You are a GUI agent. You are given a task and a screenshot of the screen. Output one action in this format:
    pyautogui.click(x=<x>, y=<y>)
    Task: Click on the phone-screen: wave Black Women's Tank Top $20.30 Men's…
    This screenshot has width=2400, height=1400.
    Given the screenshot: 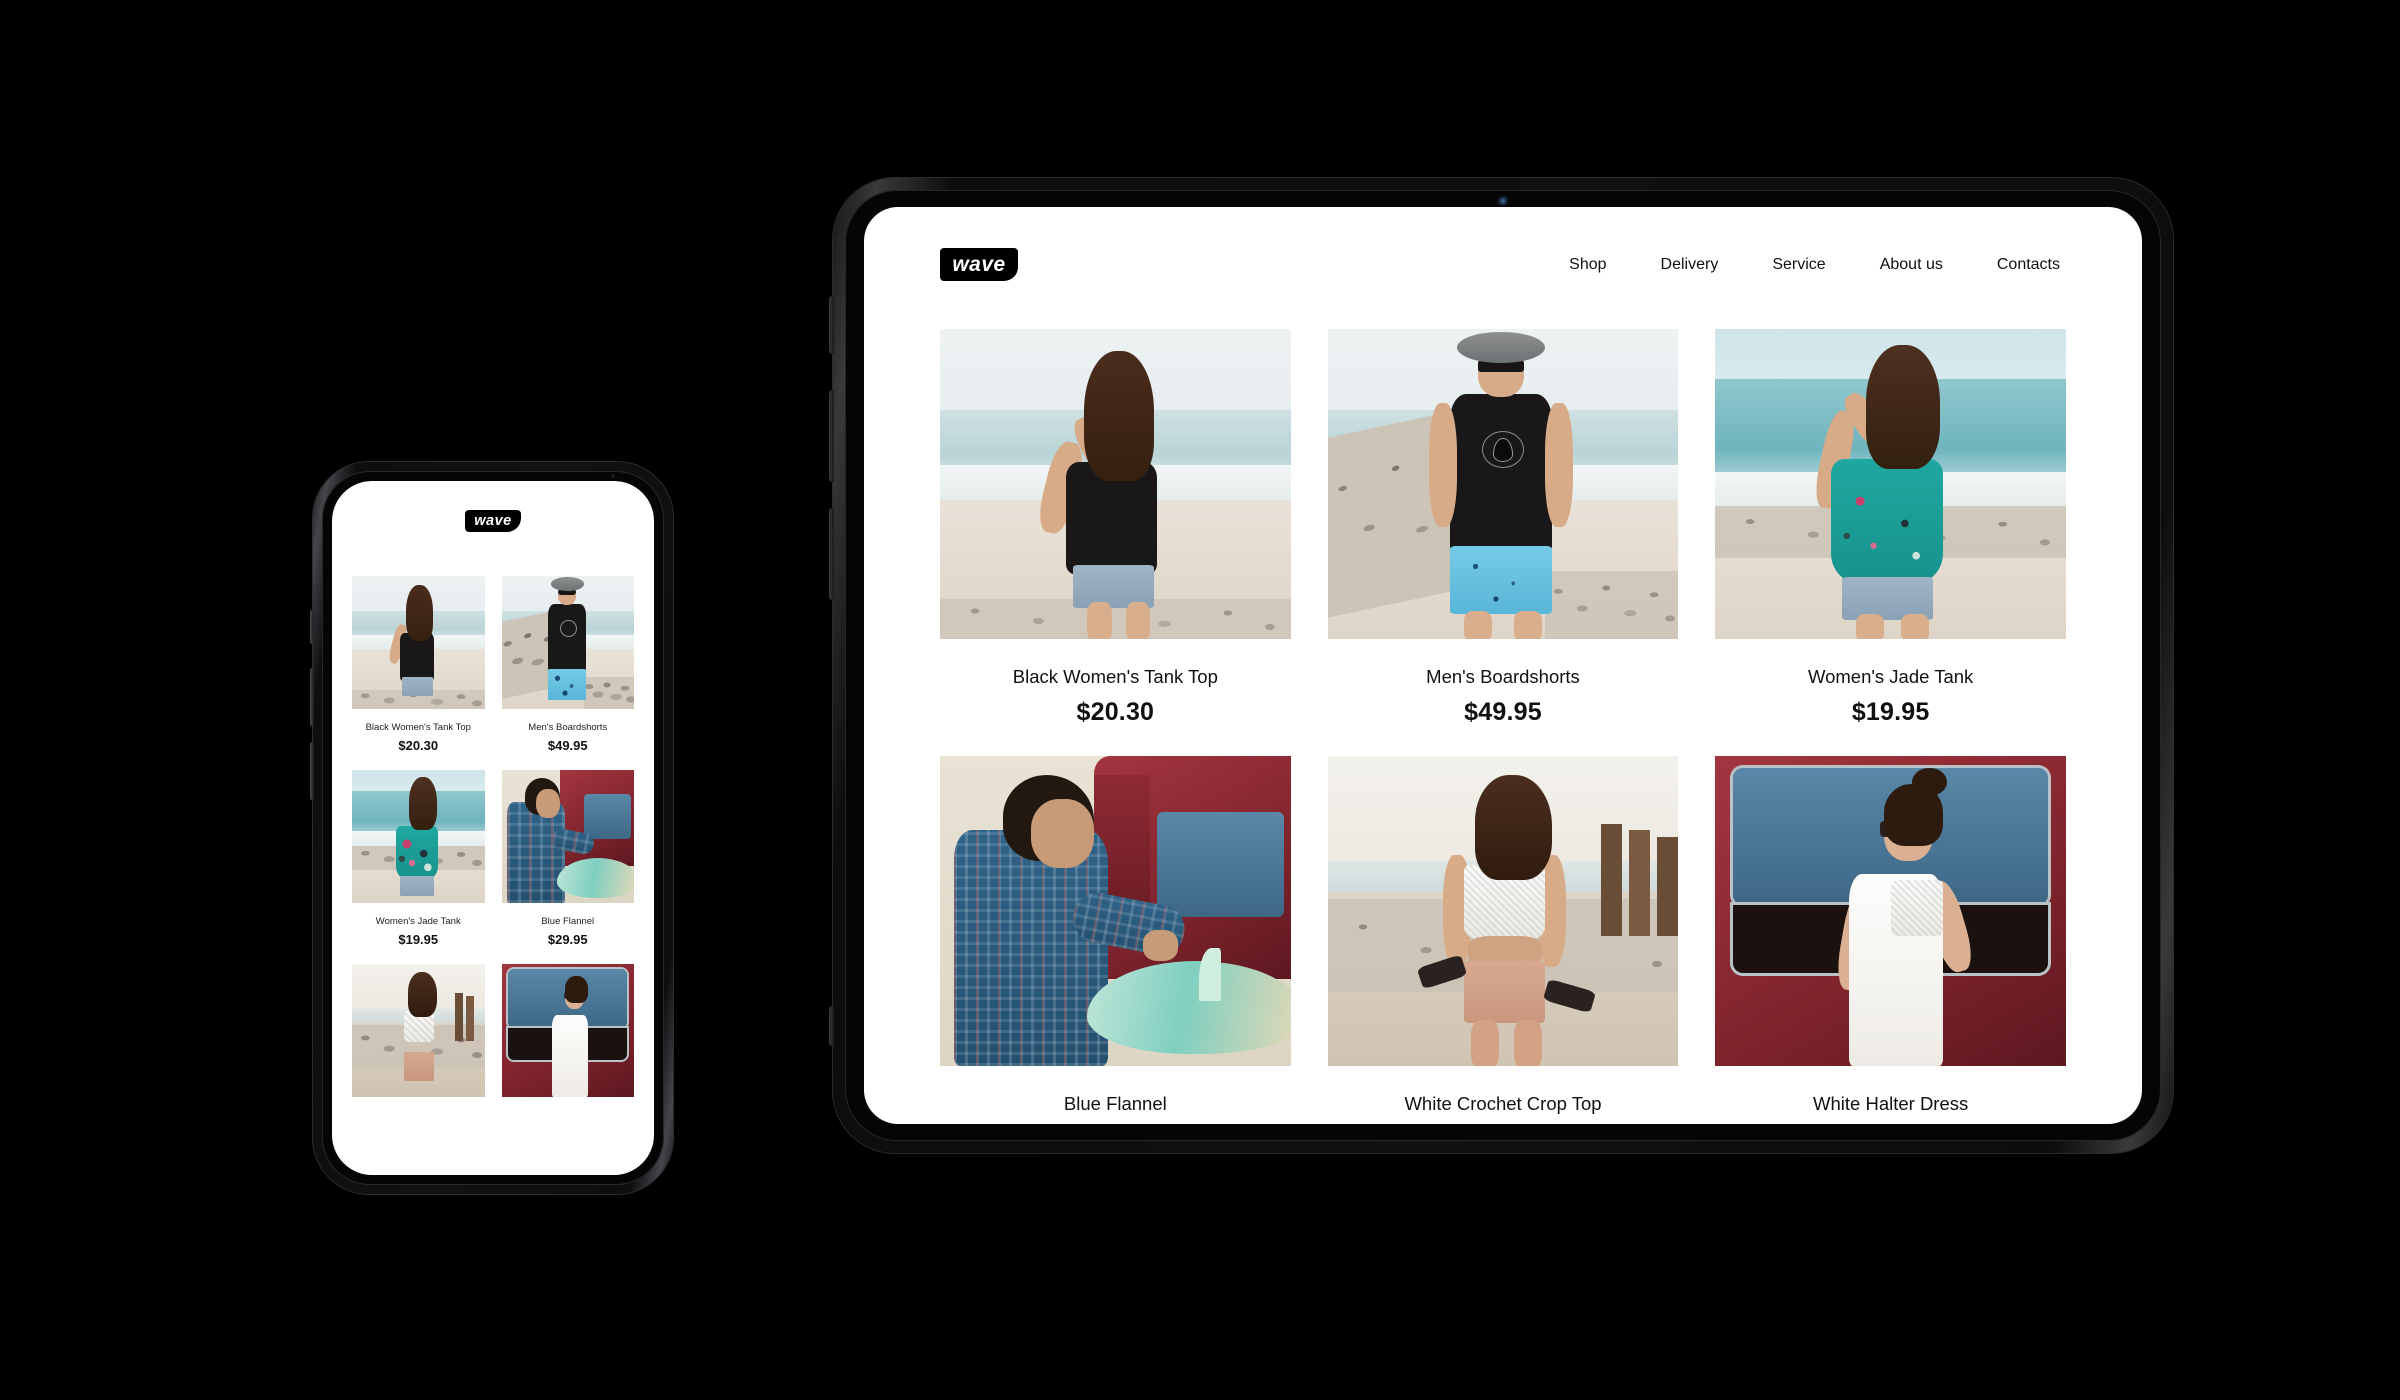 What is the action you would take?
    pyautogui.click(x=493, y=828)
    